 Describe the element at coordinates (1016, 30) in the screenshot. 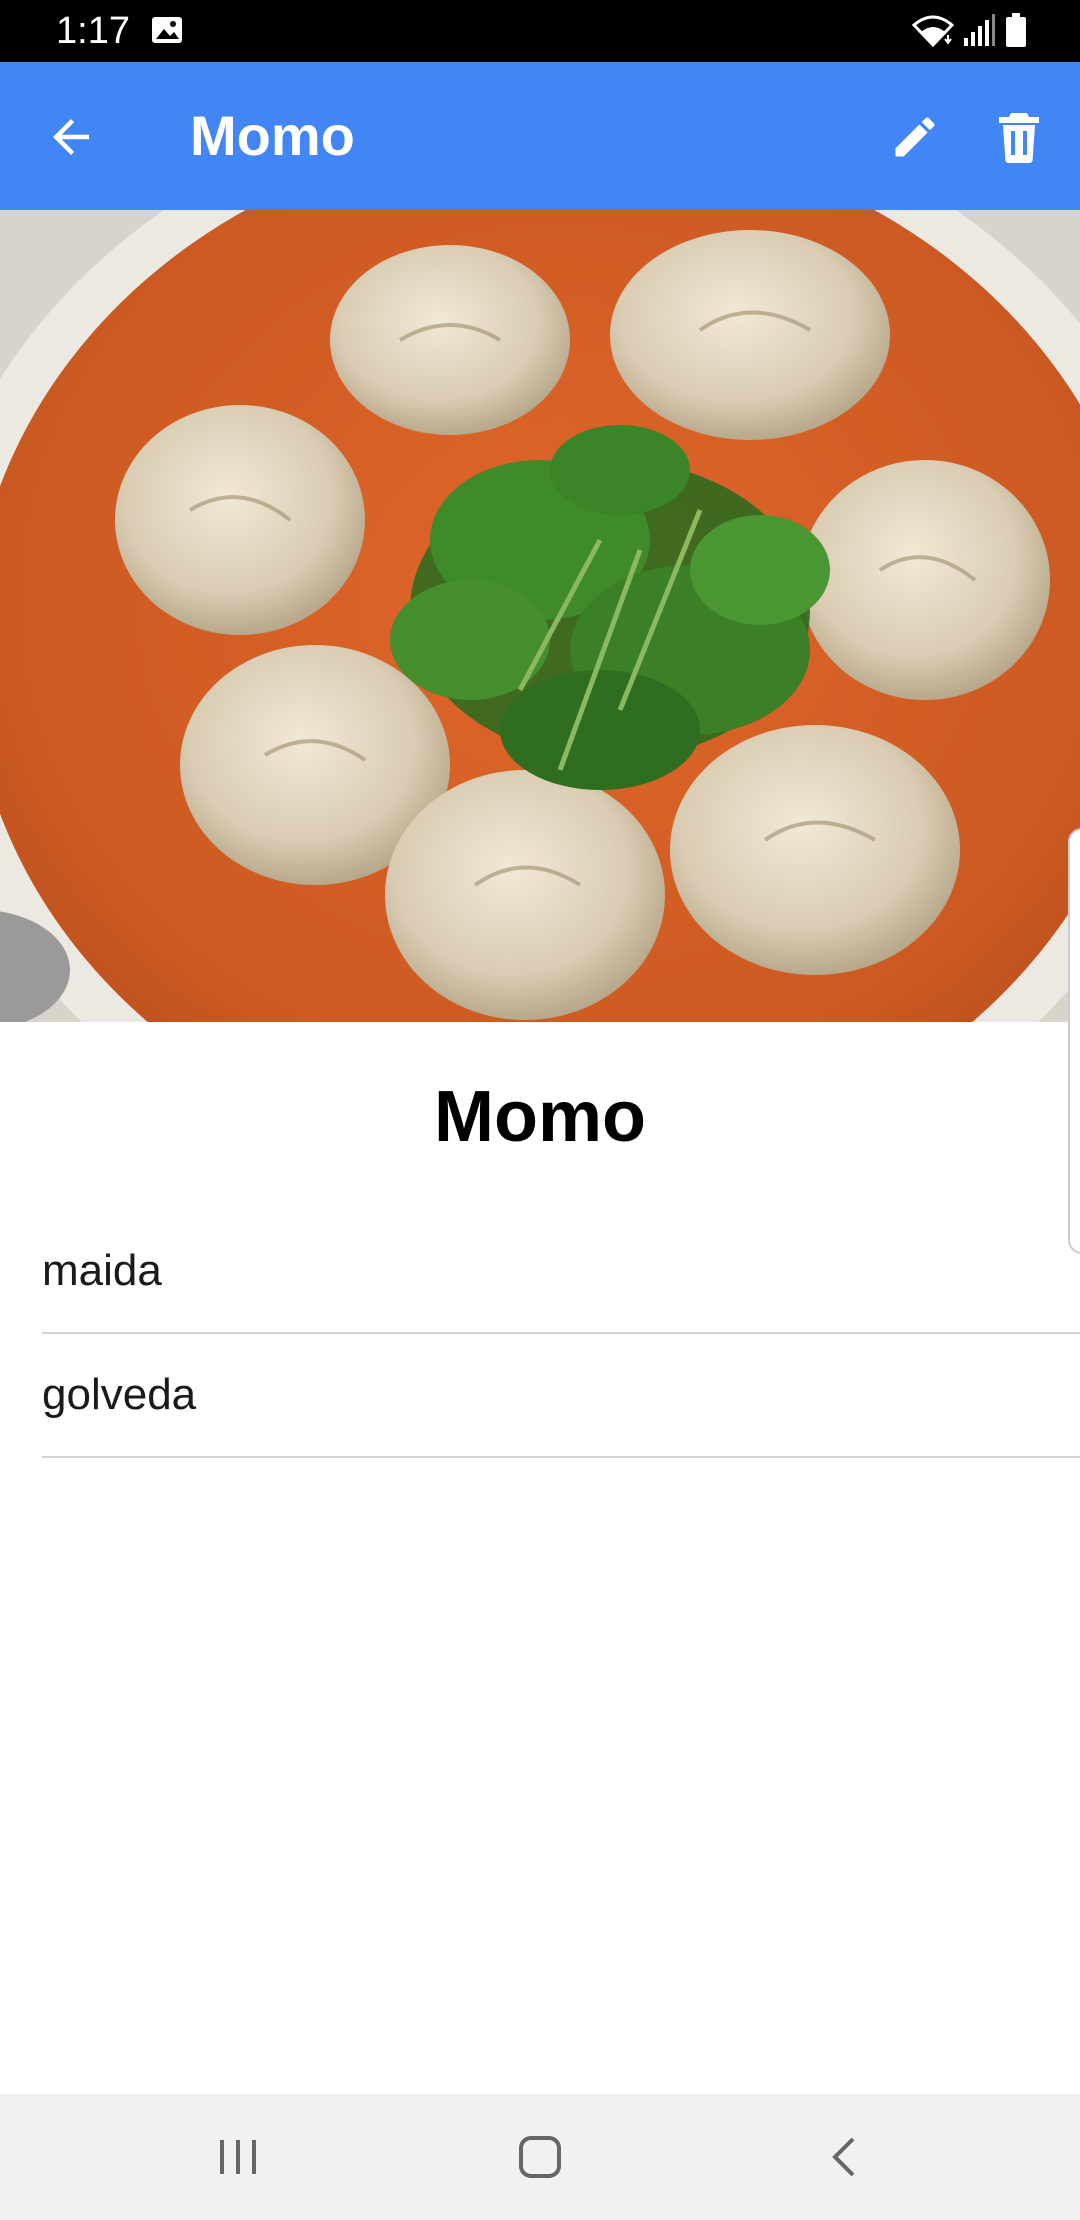

I see `battery-icon` at that location.